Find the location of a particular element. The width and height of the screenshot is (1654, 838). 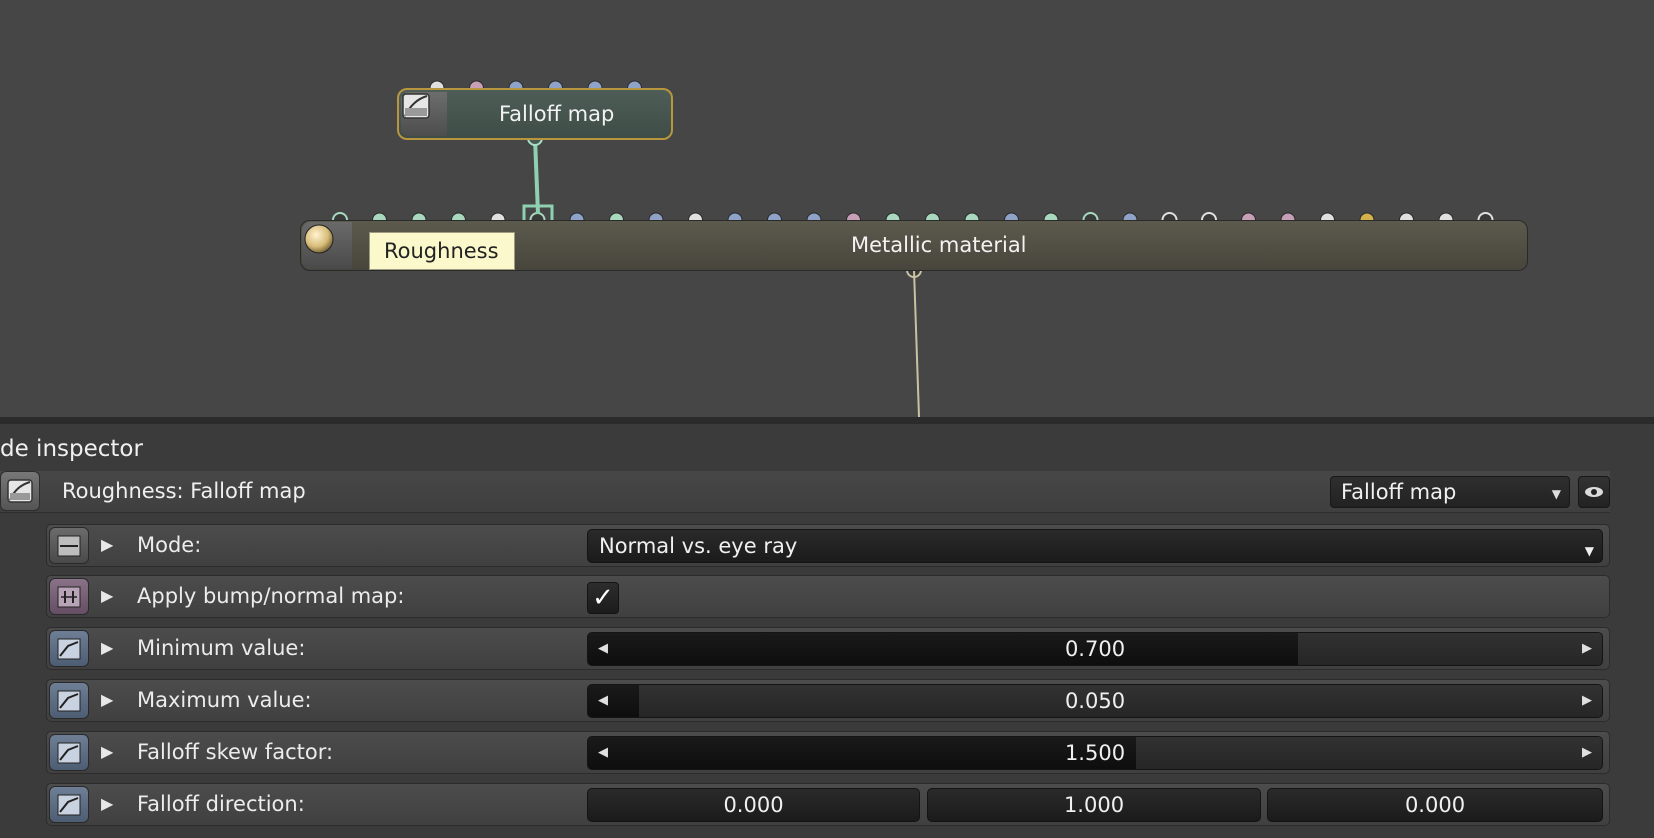

slider-value: 0.700 is located at coordinates (1095, 649).